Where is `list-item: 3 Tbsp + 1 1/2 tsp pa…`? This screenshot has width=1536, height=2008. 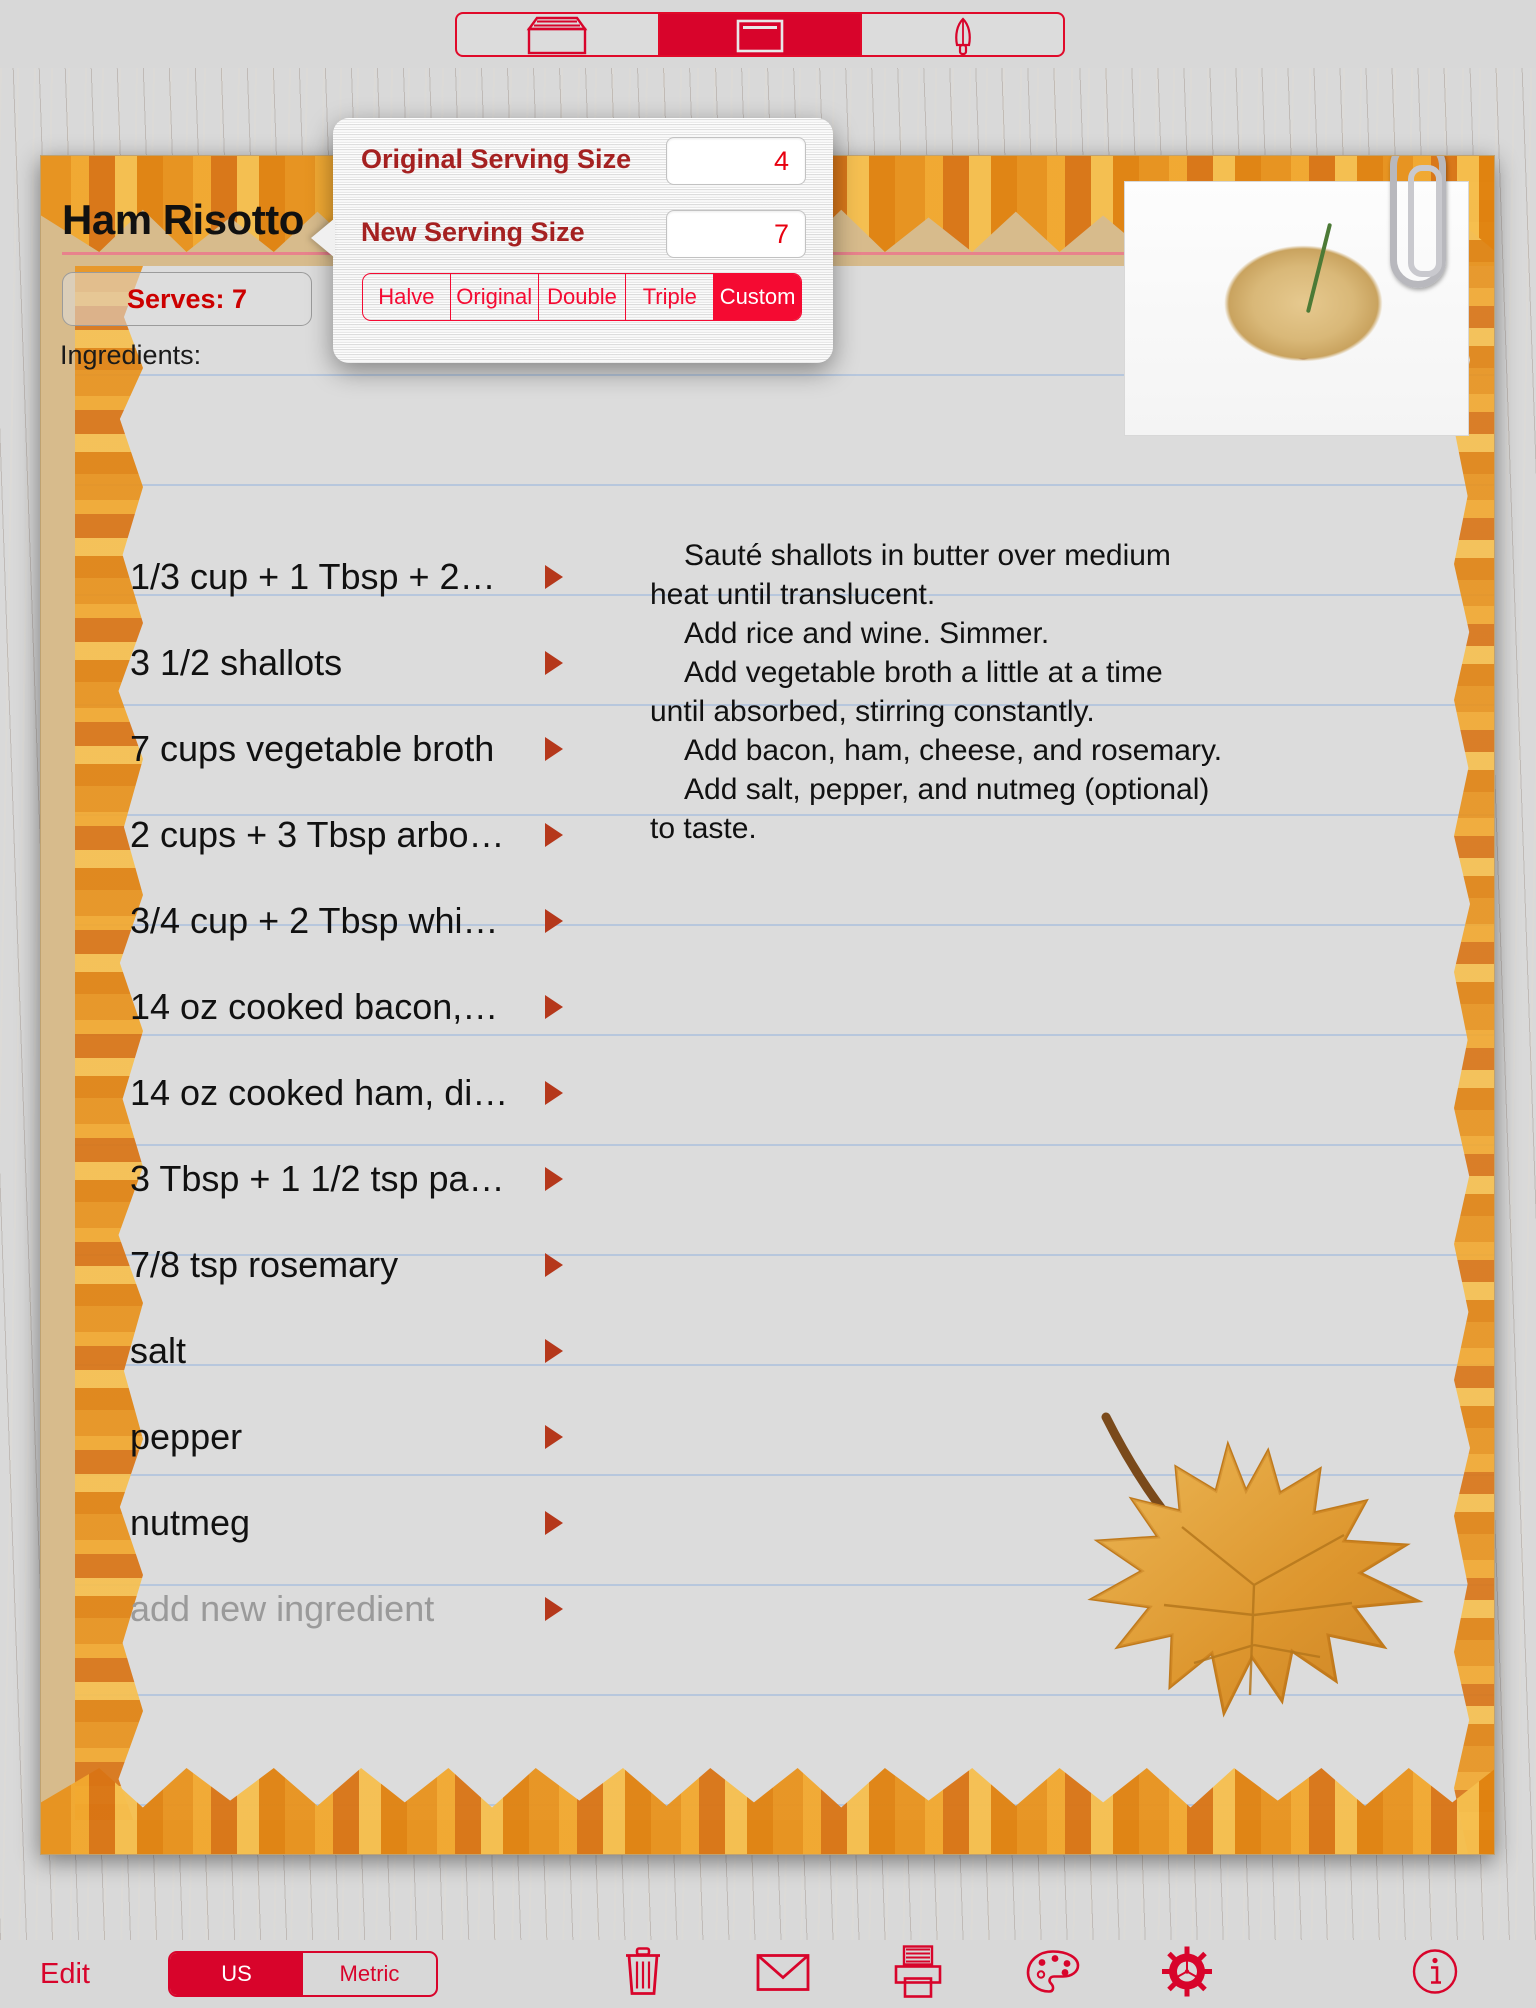 list-item: 3 Tbsp + 1 1/2 tsp pa… is located at coordinates (784, 1179).